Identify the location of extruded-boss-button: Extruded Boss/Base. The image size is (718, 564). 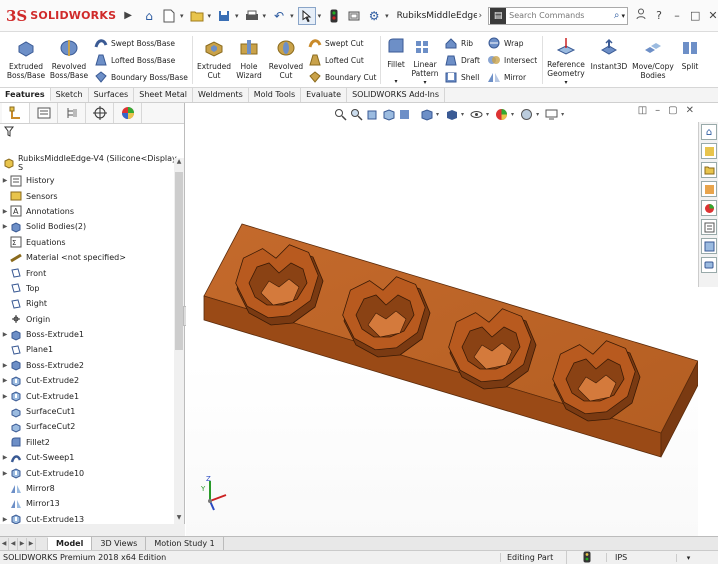
(26, 59).